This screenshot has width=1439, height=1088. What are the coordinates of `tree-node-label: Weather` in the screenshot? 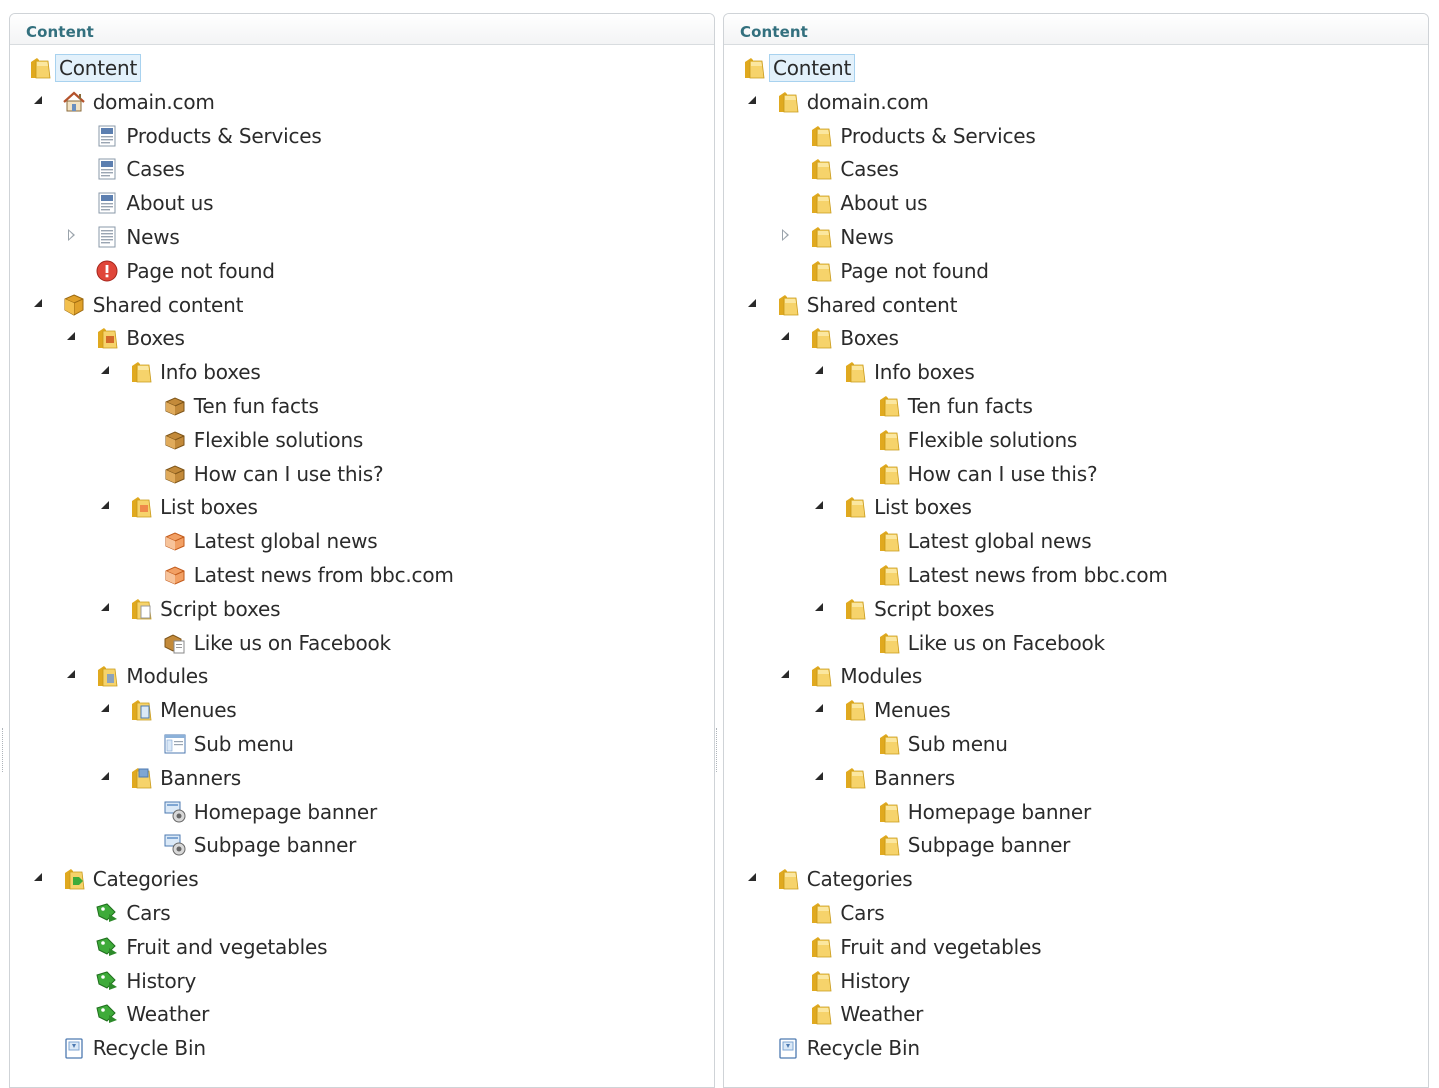 It's located at (882, 1014).